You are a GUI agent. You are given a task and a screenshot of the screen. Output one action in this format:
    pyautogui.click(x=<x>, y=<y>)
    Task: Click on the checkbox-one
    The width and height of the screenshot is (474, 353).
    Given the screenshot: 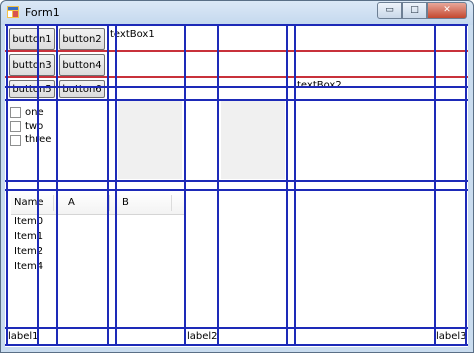 What is the action you would take?
    pyautogui.click(x=15, y=112)
    